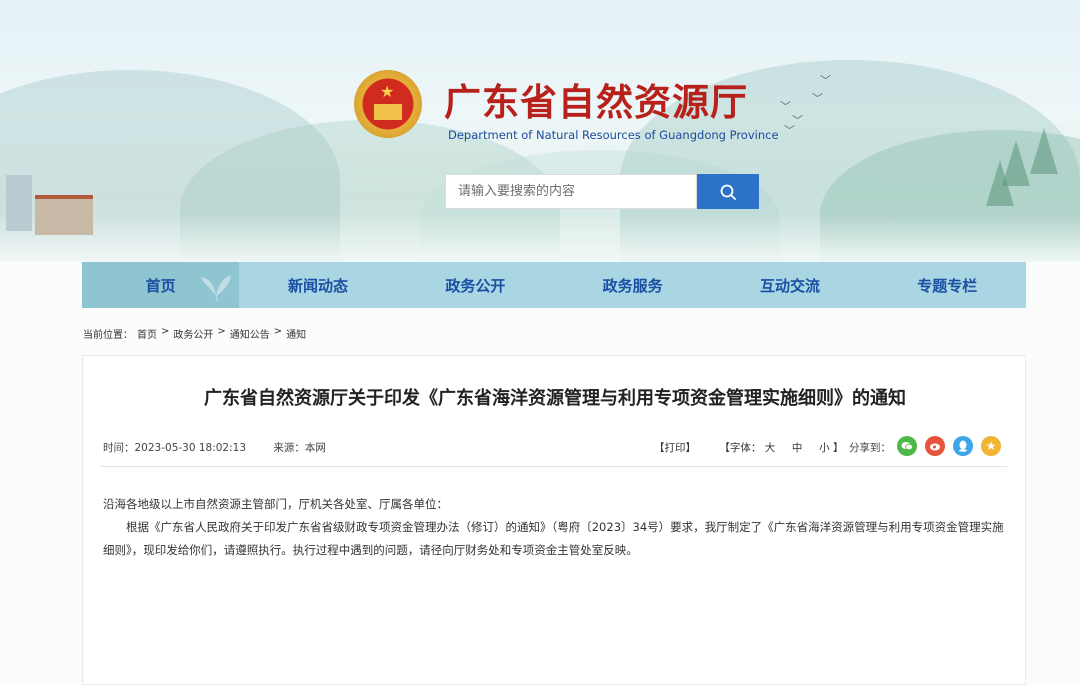 Image resolution: width=1080 pixels, height=685 pixels. Describe the element at coordinates (161, 285) in the screenshot. I see `nav-item-home: 首页` at that location.